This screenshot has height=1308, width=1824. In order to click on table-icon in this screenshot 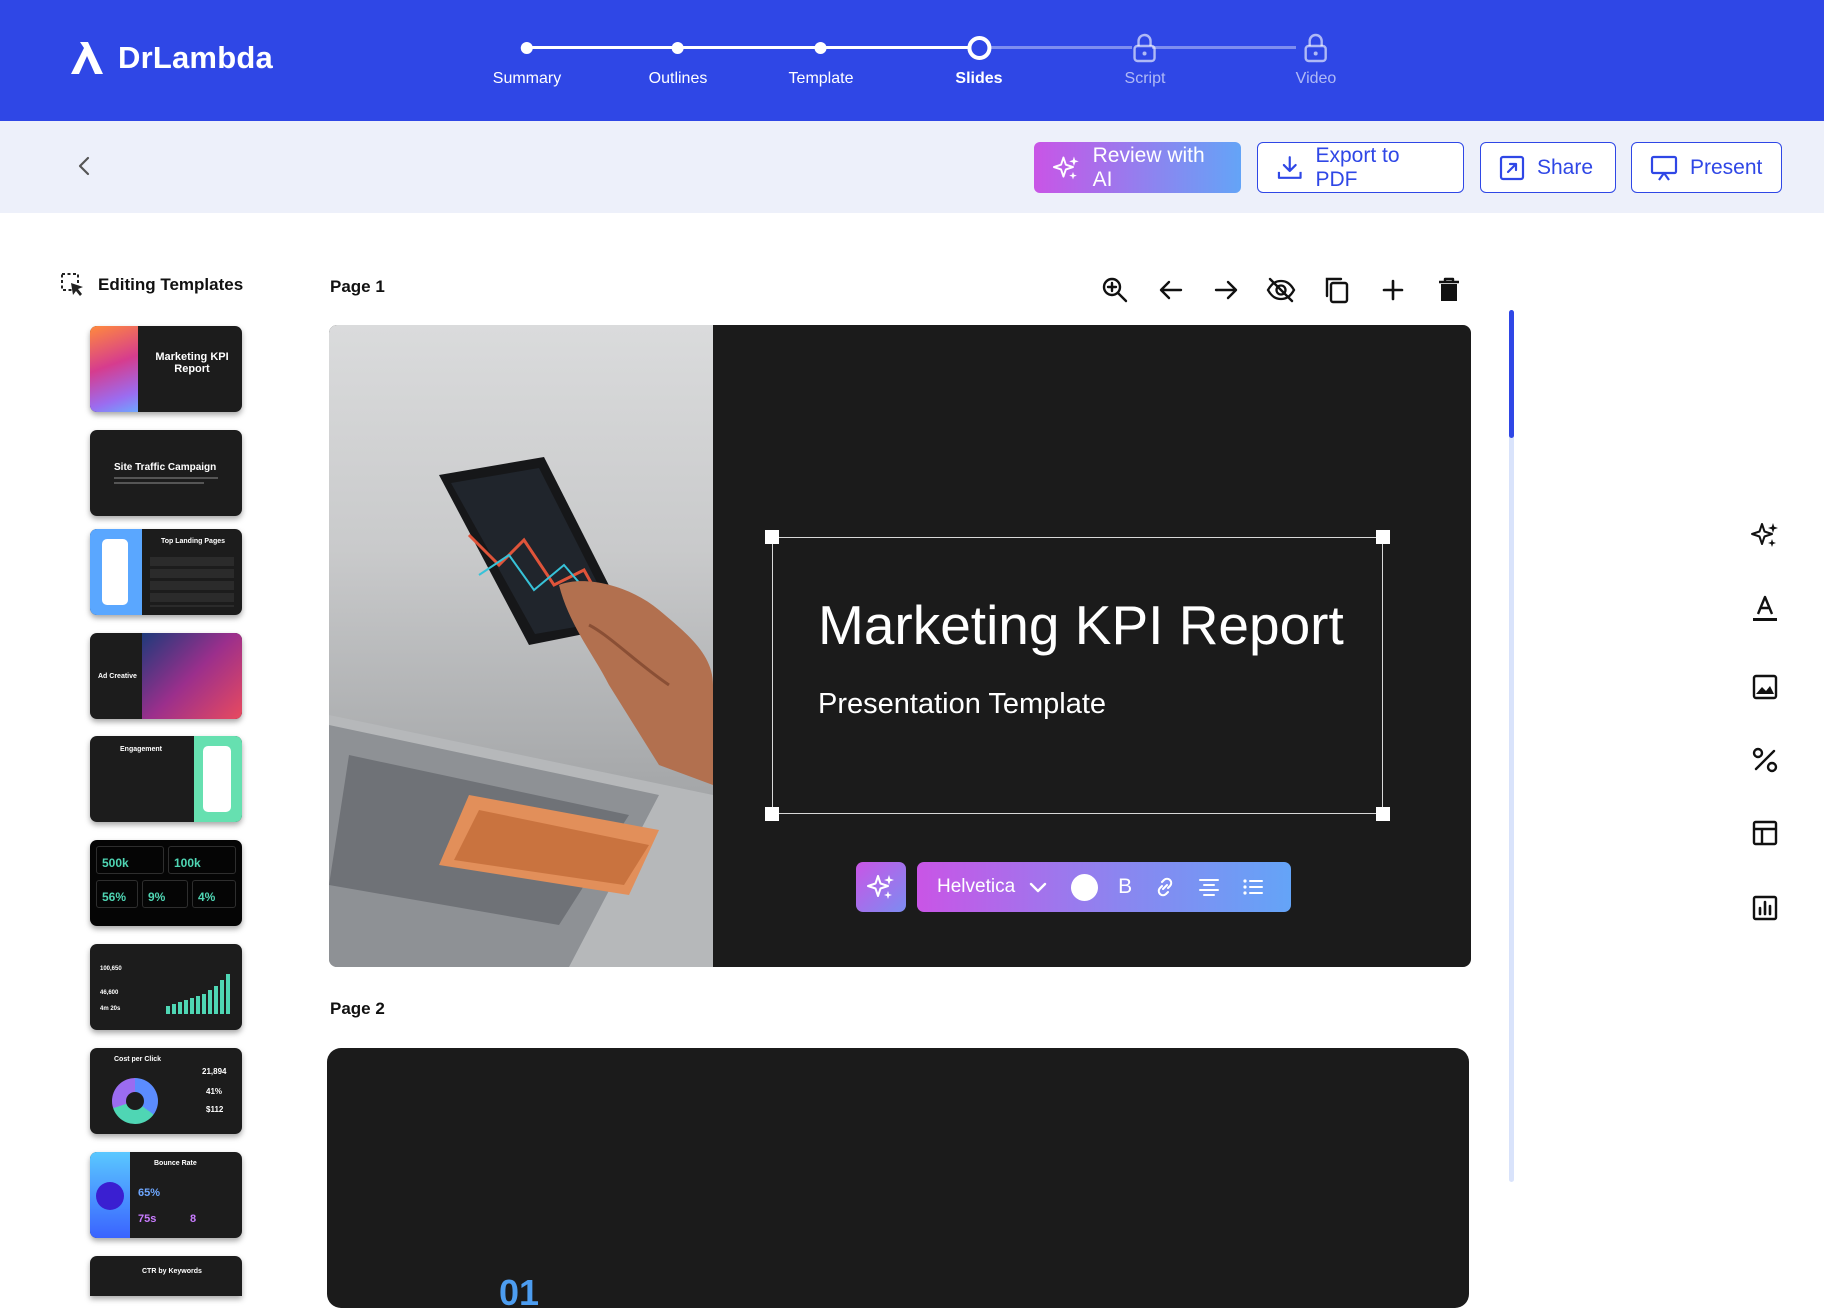, I will do `click(1765, 833)`.